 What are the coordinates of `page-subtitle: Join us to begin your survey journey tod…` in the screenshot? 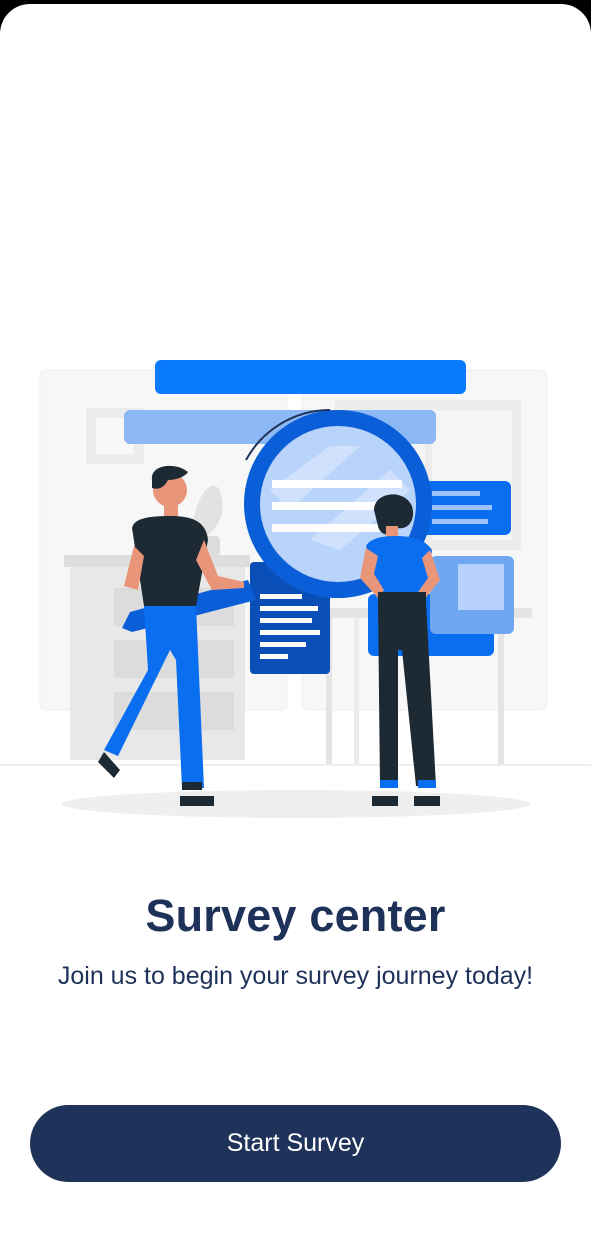 It's located at (295, 976).